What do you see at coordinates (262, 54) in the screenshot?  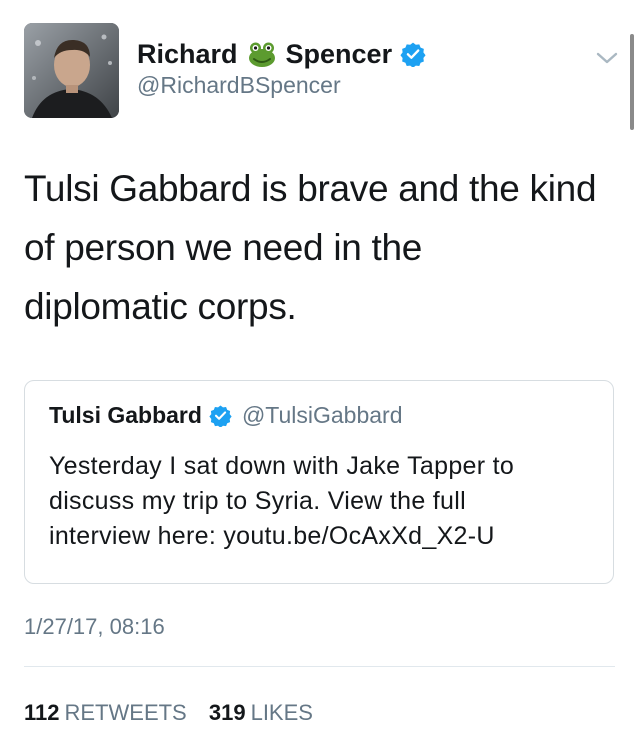 I see `frog-icon` at bounding box center [262, 54].